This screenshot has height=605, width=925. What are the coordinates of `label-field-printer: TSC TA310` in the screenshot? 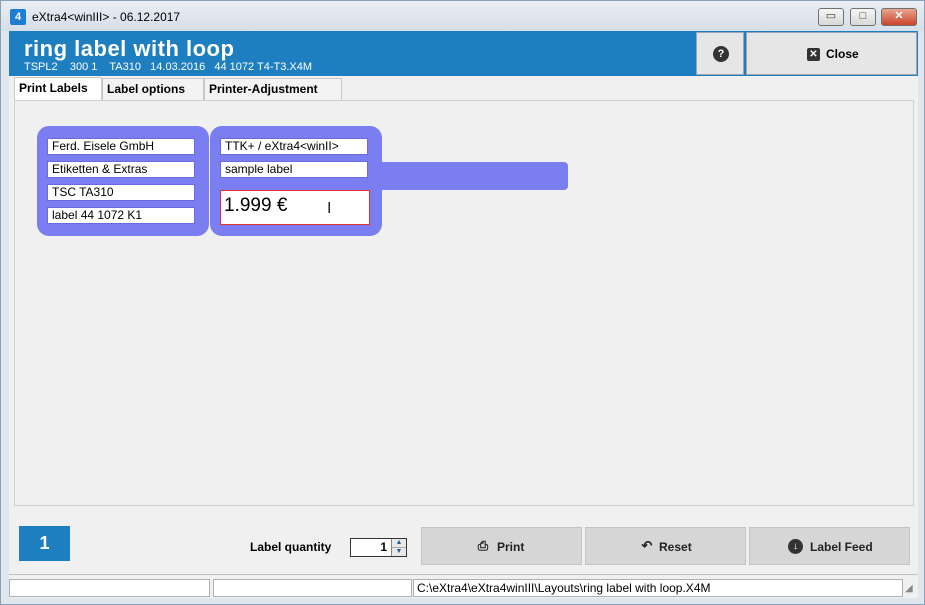 It's located at (121, 192).